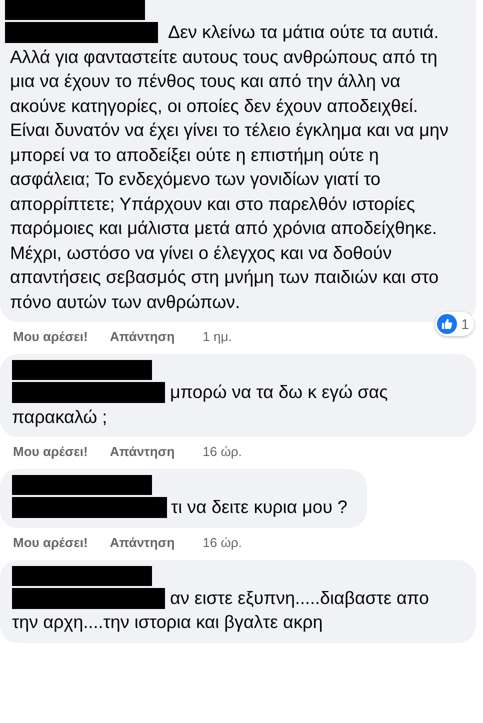 This screenshot has width=483, height=723. Describe the element at coordinates (259, 507) in the screenshot. I see `comment-text: τι να δειτε κυρια μου ?` at that location.